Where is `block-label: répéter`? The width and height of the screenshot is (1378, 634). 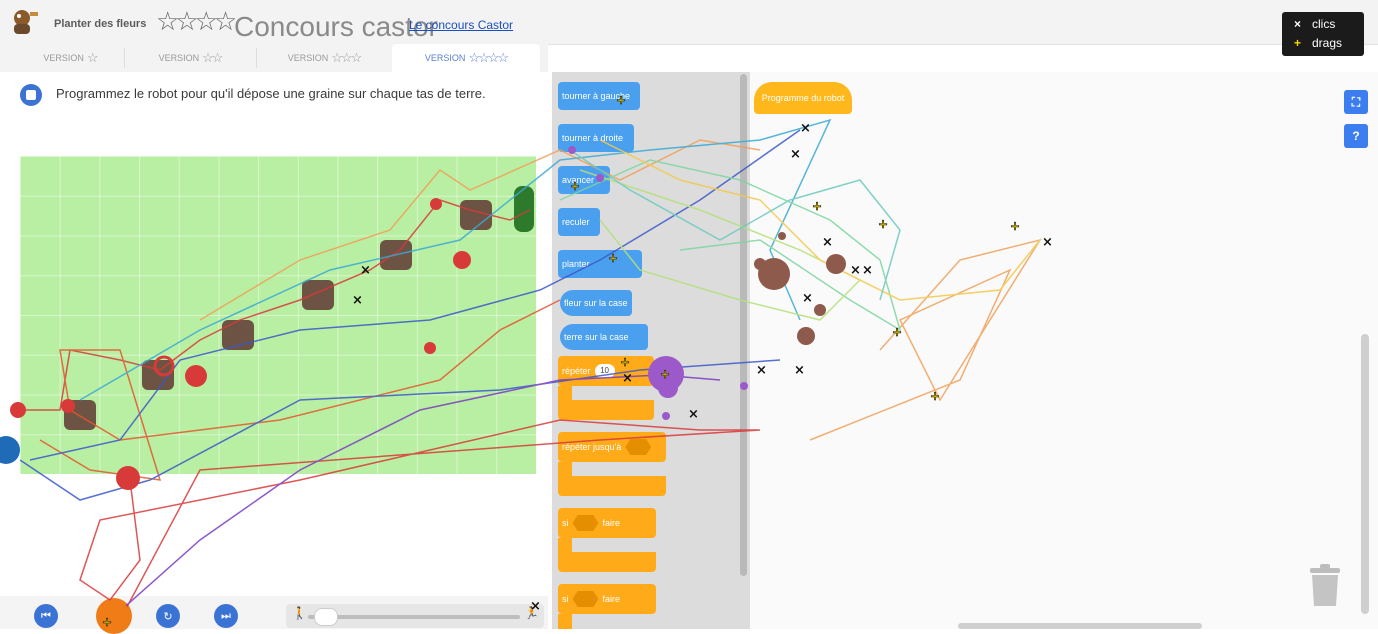 block-label: répéter is located at coordinates (576, 371).